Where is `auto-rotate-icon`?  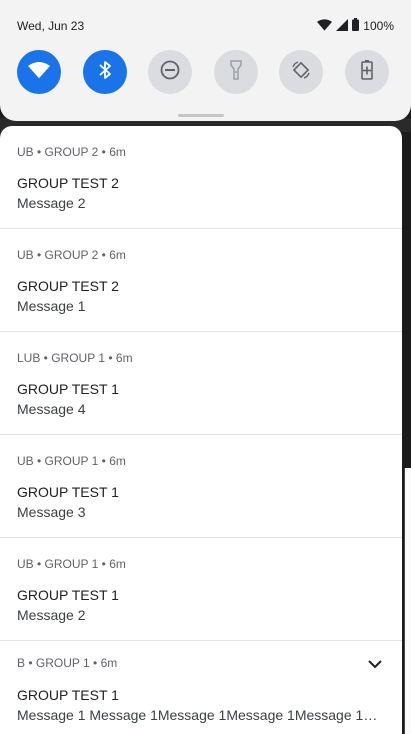 auto-rotate-icon is located at coordinates (301, 72).